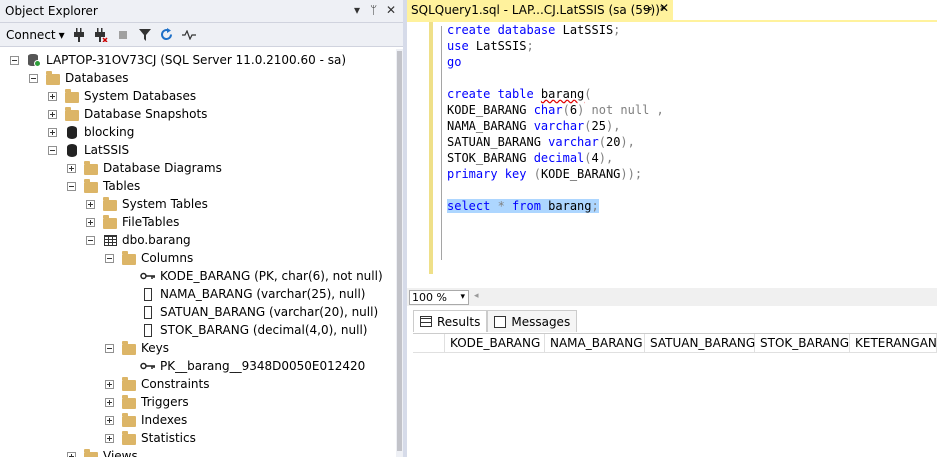 The width and height of the screenshot is (937, 457). I want to click on tree-node: Constraints, so click(157, 384).